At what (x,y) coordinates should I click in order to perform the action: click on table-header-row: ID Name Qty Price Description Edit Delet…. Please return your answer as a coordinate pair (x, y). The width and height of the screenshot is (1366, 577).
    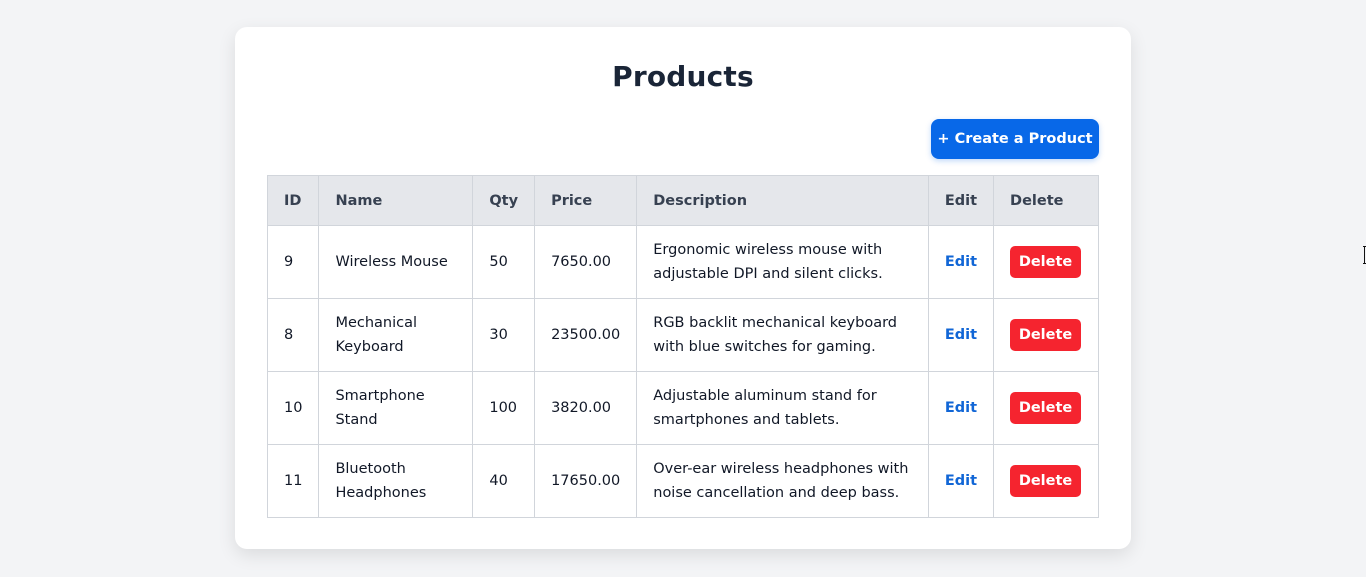
    Looking at the image, I should click on (682, 200).